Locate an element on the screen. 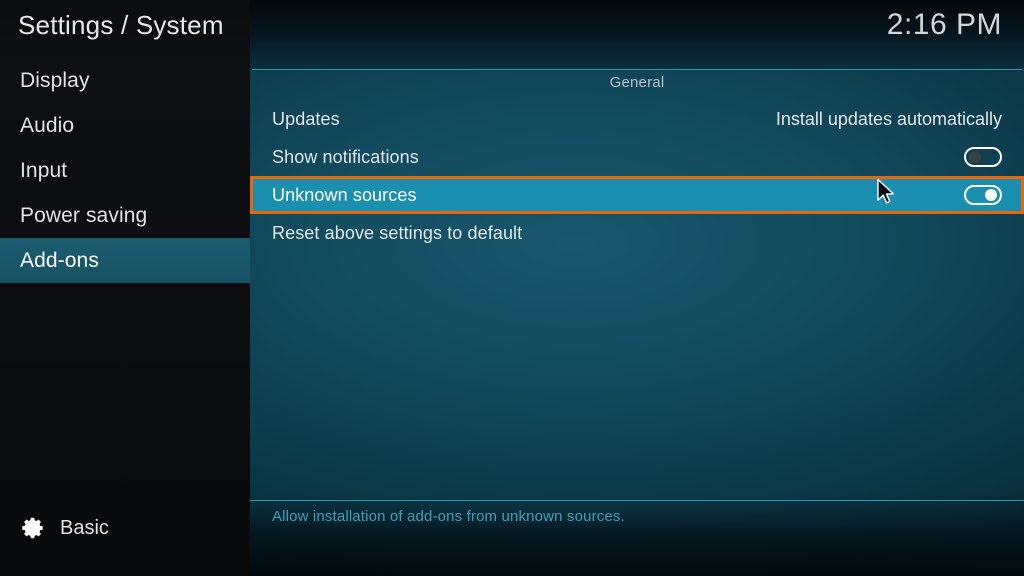 This screenshot has width=1024, height=576. content-top-divider is located at coordinates (637, 69).